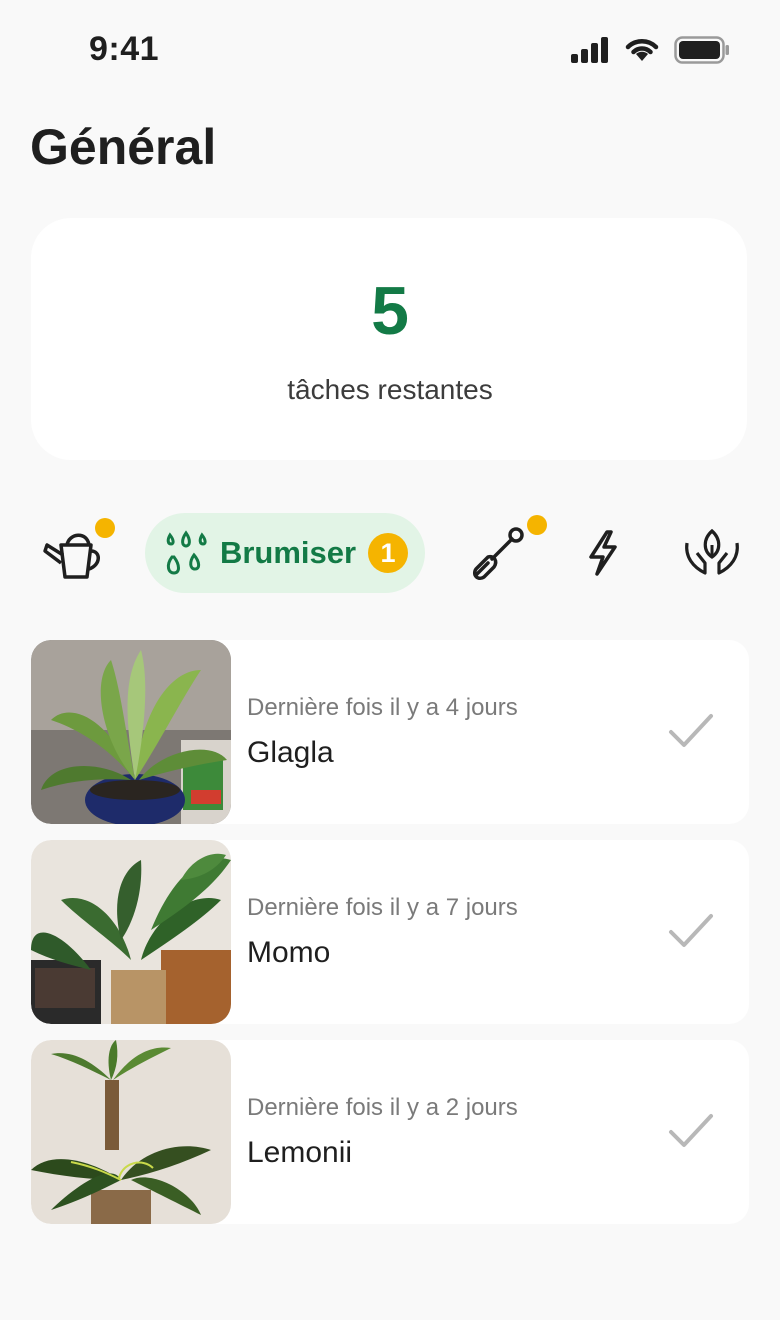 The width and height of the screenshot is (780, 1320). I want to click on task-plant-name: Lemonii, so click(300, 1152).